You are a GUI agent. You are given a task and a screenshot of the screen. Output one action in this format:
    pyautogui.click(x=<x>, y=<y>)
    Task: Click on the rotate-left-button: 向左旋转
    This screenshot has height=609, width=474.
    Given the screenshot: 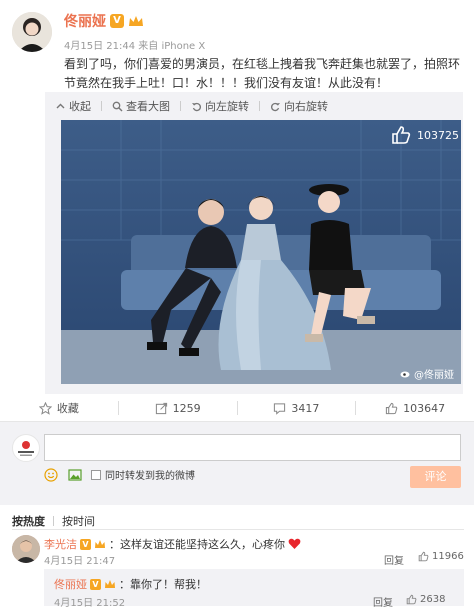 What is the action you would take?
    pyautogui.click(x=220, y=106)
    